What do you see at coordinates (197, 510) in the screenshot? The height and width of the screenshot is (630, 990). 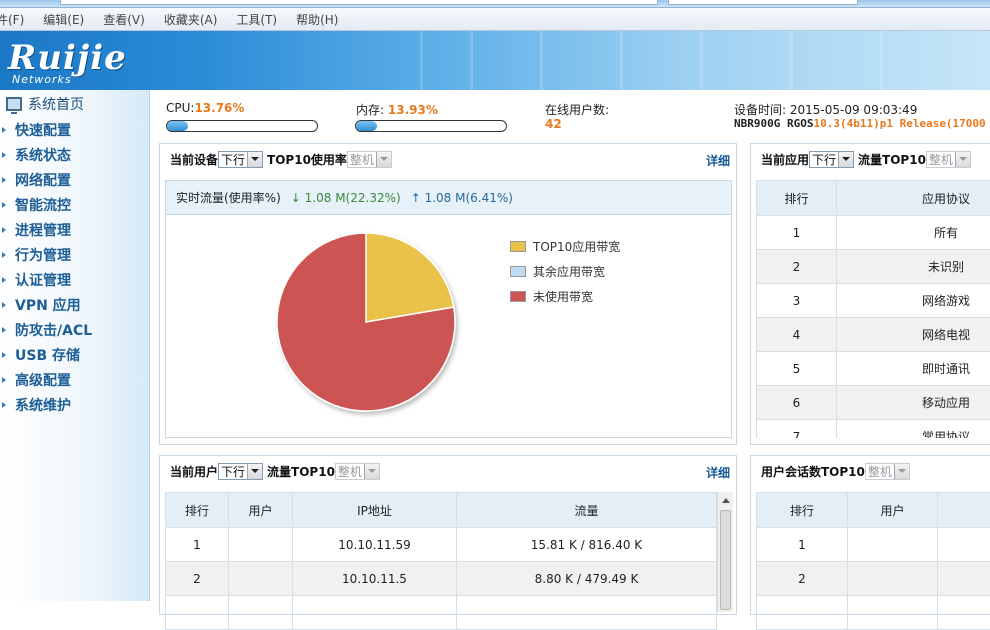 I see `column-header: 排行` at bounding box center [197, 510].